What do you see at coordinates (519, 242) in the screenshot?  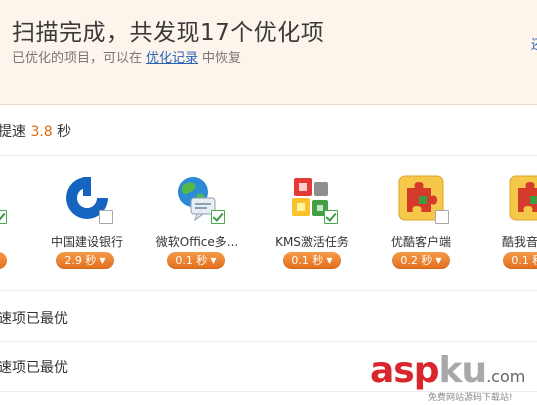 I see `item-label: 酷我音` at bounding box center [519, 242].